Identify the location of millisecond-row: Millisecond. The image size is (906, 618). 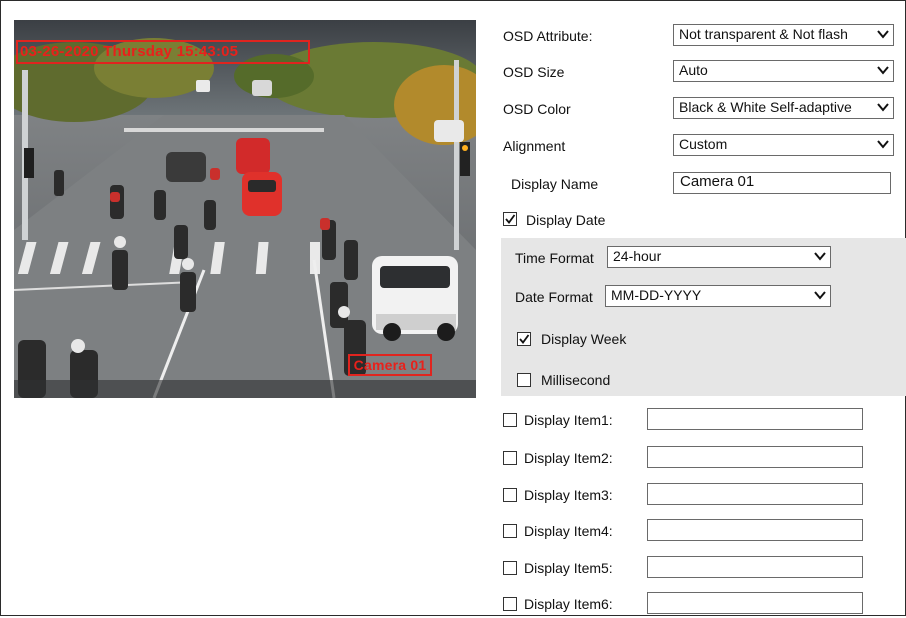
(453, 380).